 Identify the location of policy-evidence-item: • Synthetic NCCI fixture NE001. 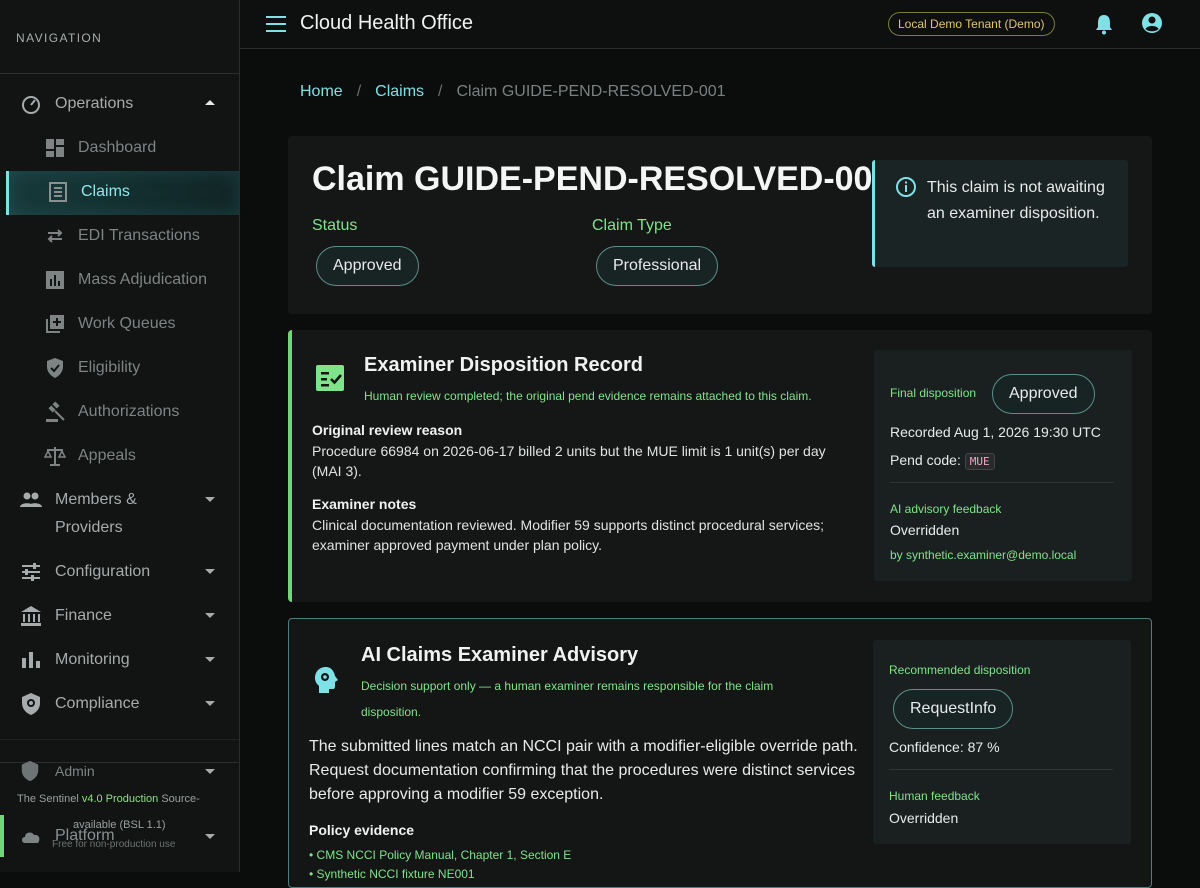
(392, 874).